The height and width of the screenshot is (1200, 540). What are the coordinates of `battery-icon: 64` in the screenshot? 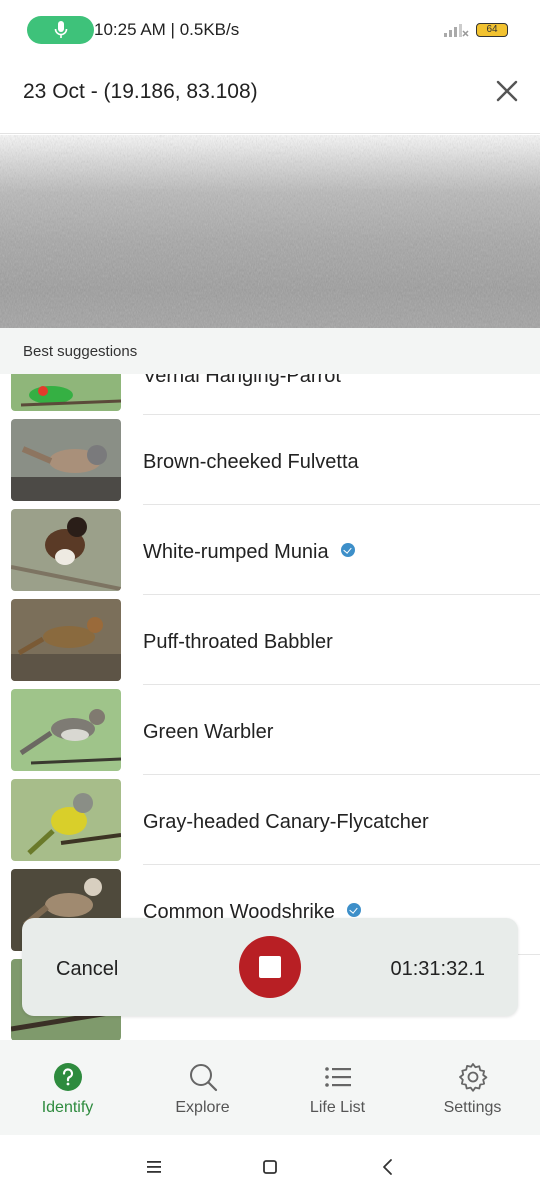 It's located at (492, 30).